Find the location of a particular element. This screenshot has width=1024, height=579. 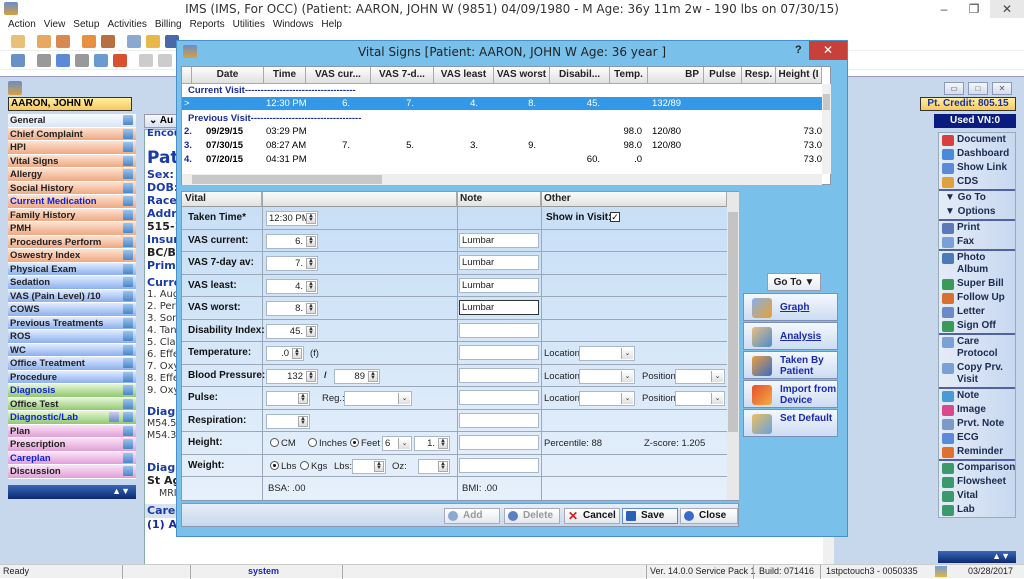

patient-icon is located at coordinates (18, 41).